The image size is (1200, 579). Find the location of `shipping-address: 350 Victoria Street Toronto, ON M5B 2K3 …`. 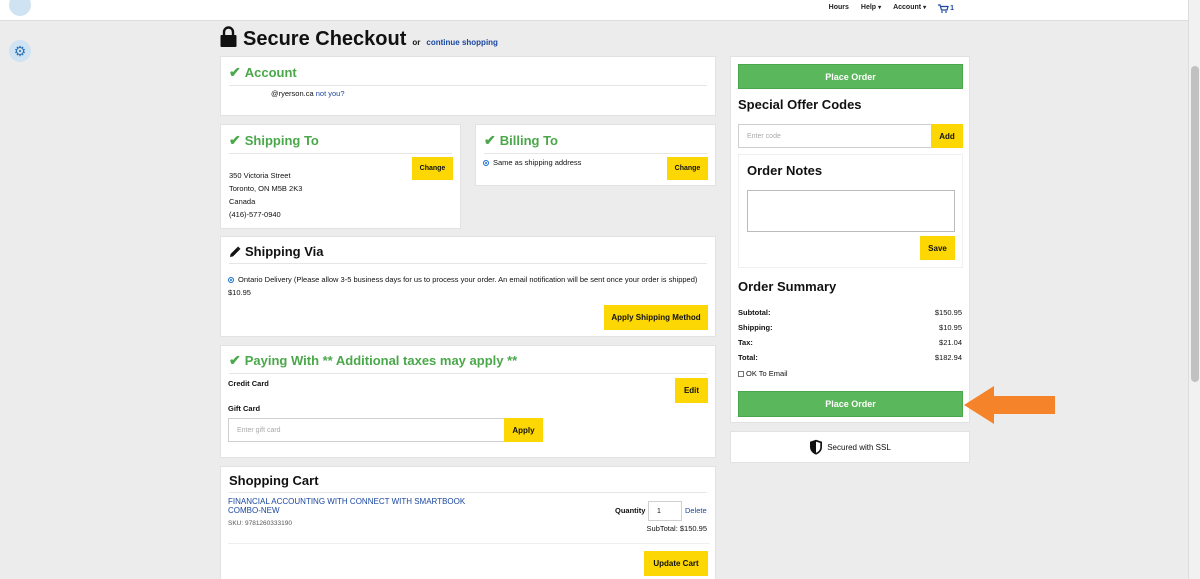

shipping-address: 350 Victoria Street Toronto, ON M5B 2K3 … is located at coordinates (265, 195).